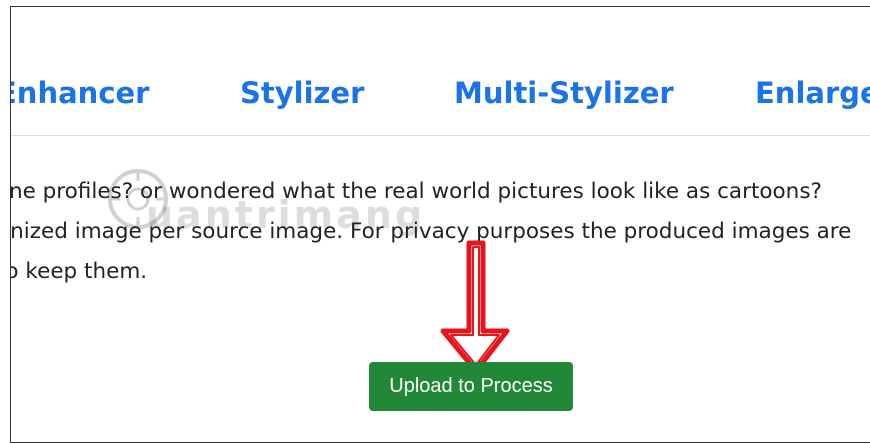  Describe the element at coordinates (471, 386) in the screenshot. I see `upload-to-process-button: Upload to Process` at that location.